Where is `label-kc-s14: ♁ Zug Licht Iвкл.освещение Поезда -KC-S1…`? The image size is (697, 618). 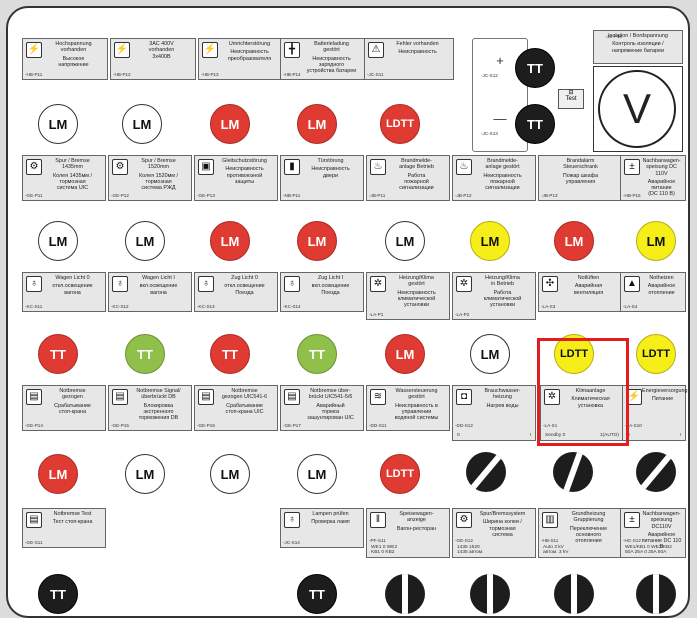 label-kc-s14: ♁ Zug Licht Iвкл.освещение Поезда -KC-S1… is located at coordinates (322, 292).